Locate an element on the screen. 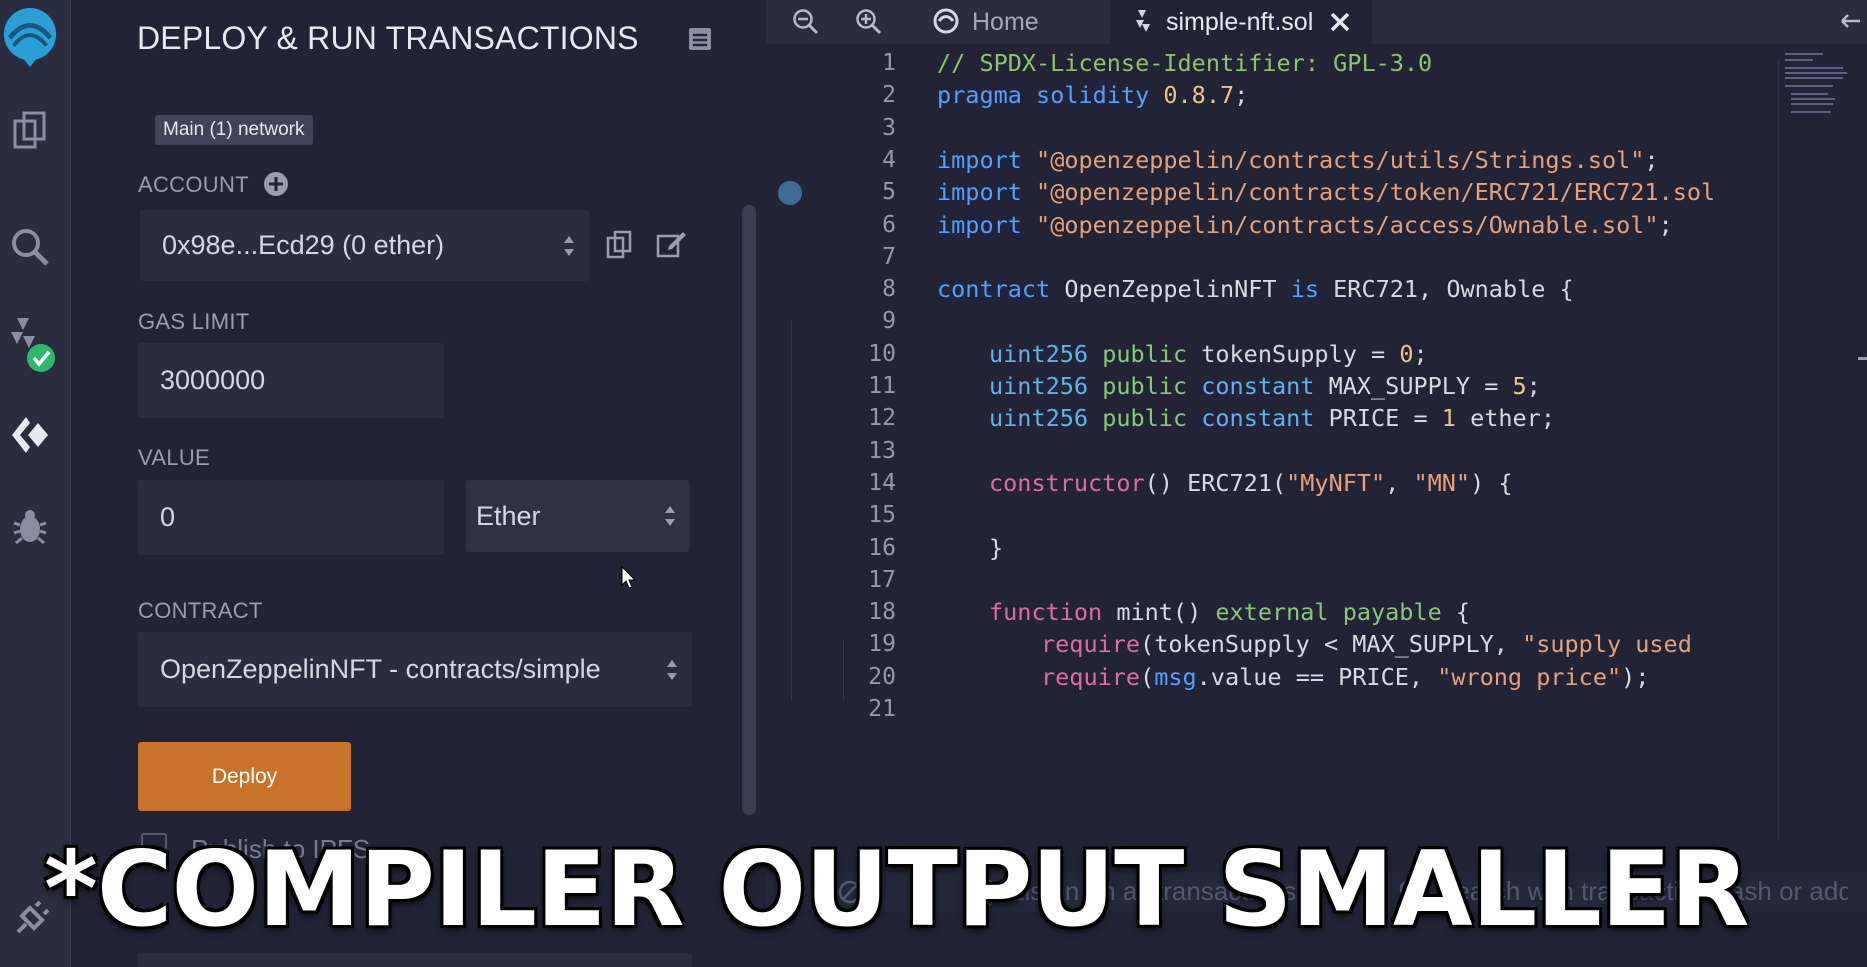  edit-signature-icon is located at coordinates (671, 246).